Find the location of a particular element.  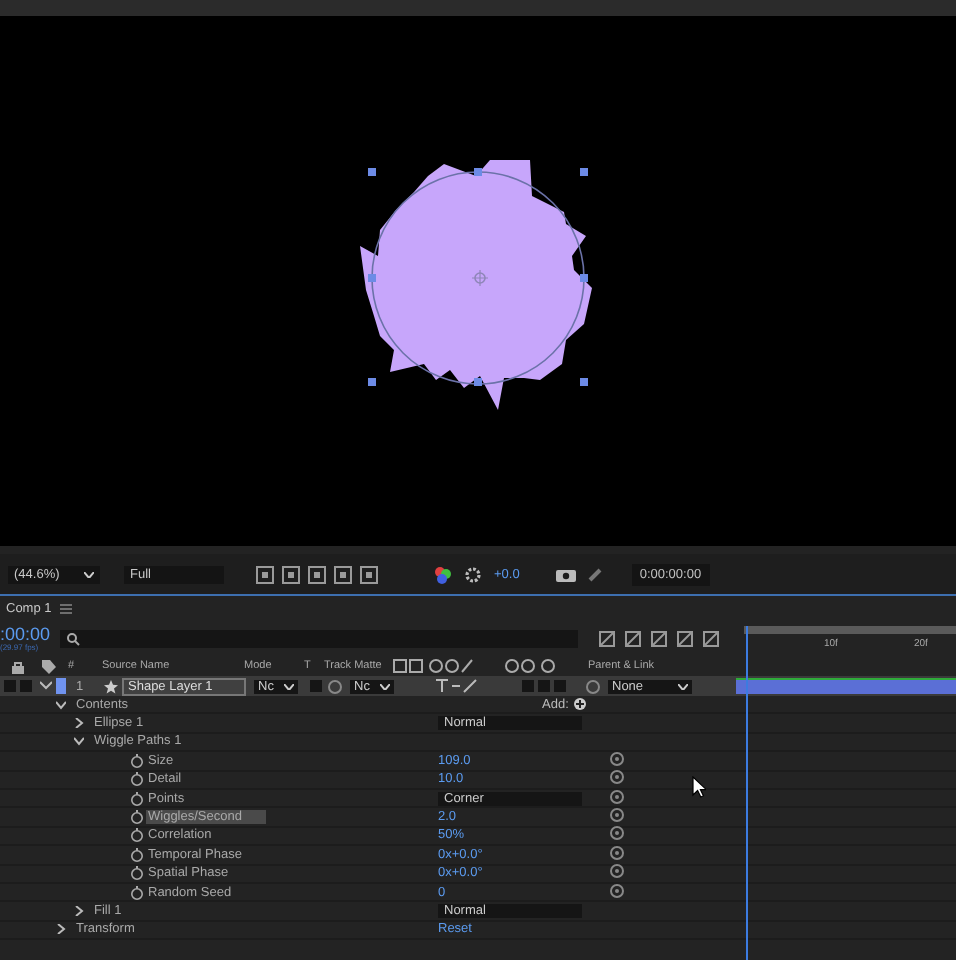

menu-icon is located at coordinates (65, 609).